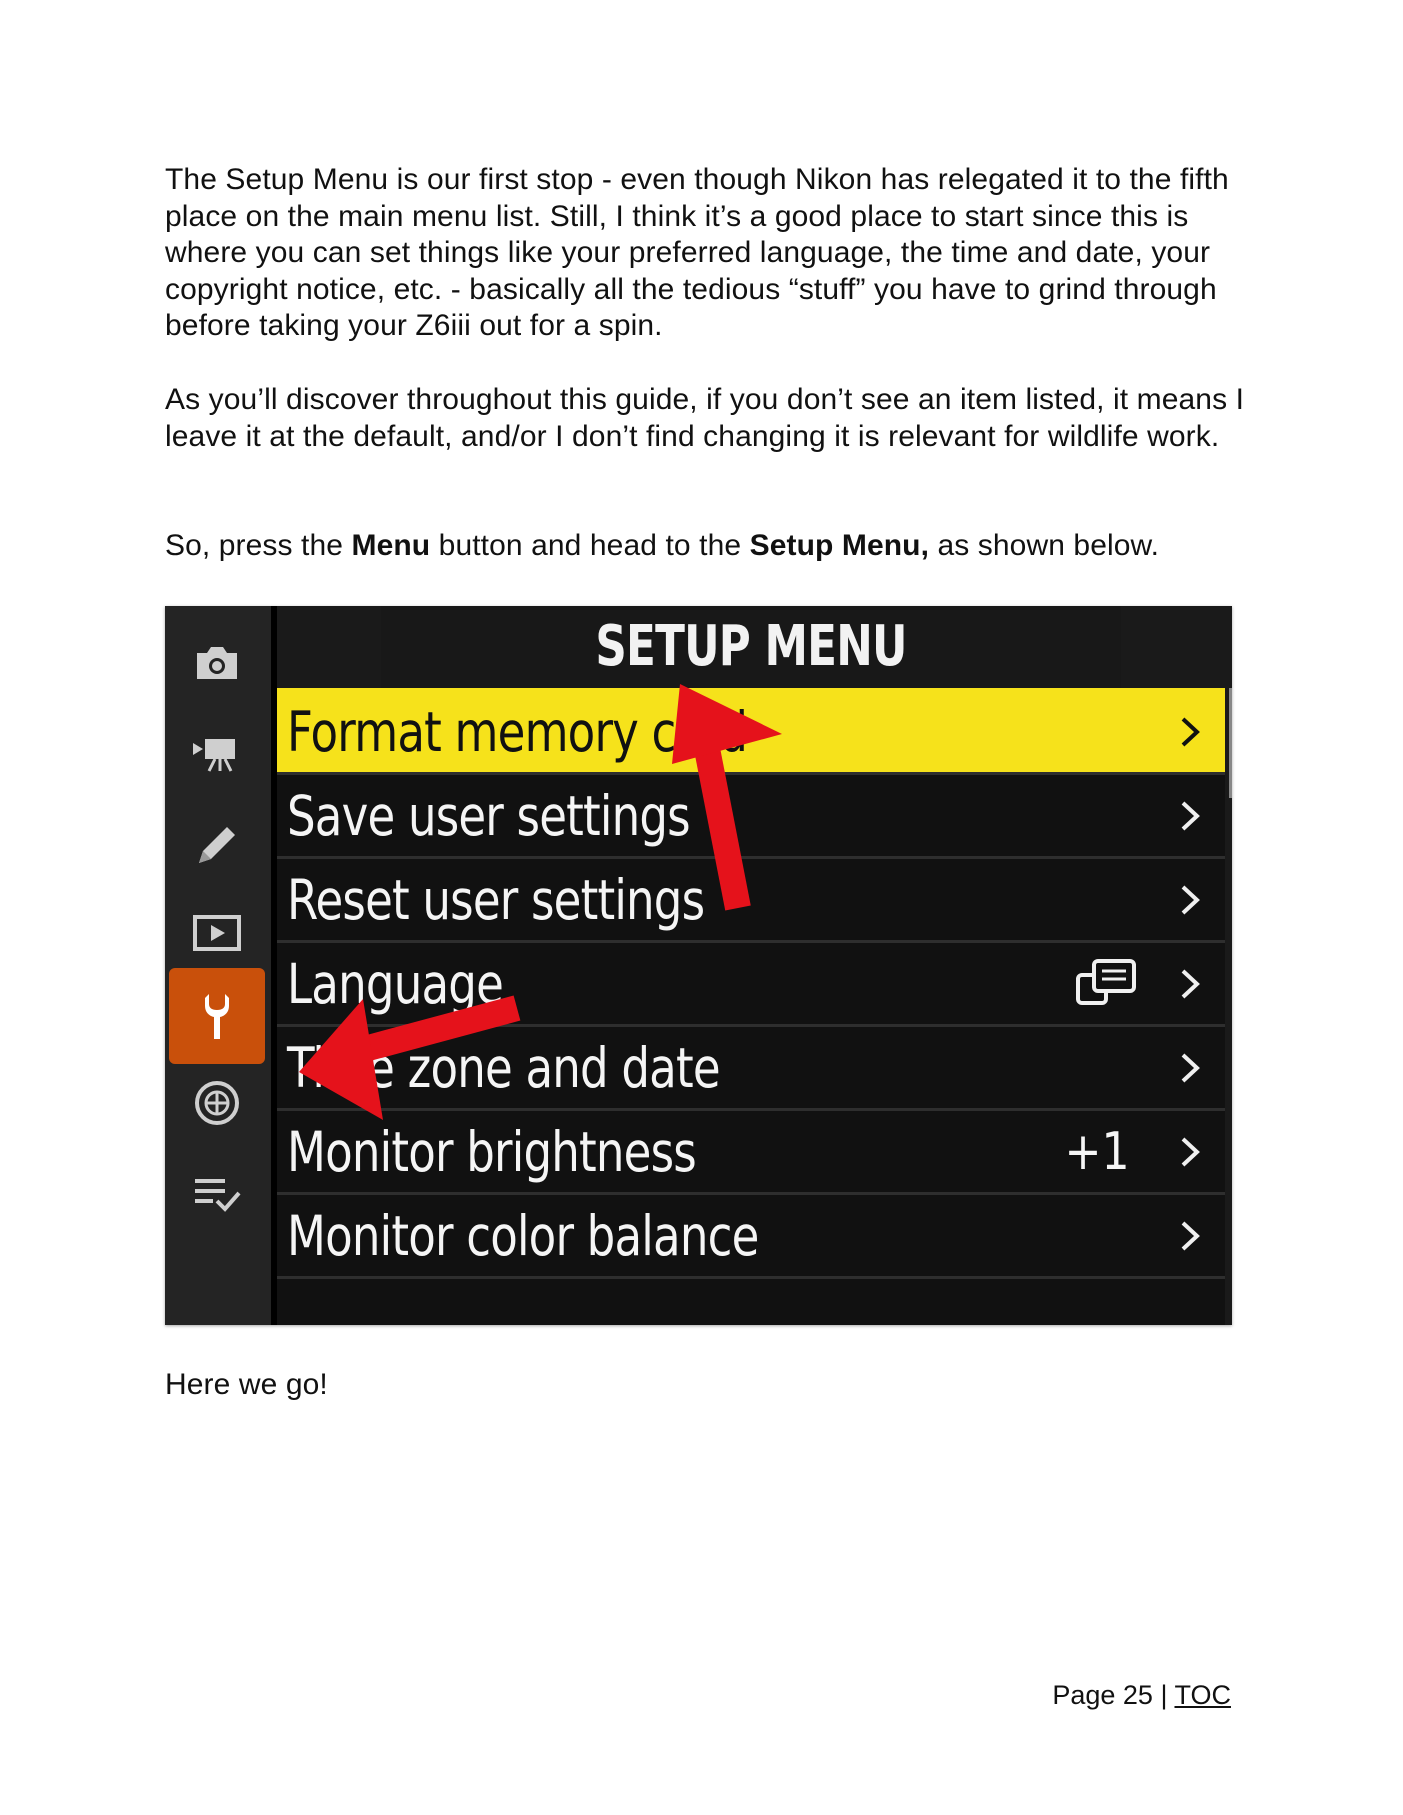 This screenshot has width=1403, height=1815. I want to click on page-footer: Page 25 | TOC, so click(1141, 1695).